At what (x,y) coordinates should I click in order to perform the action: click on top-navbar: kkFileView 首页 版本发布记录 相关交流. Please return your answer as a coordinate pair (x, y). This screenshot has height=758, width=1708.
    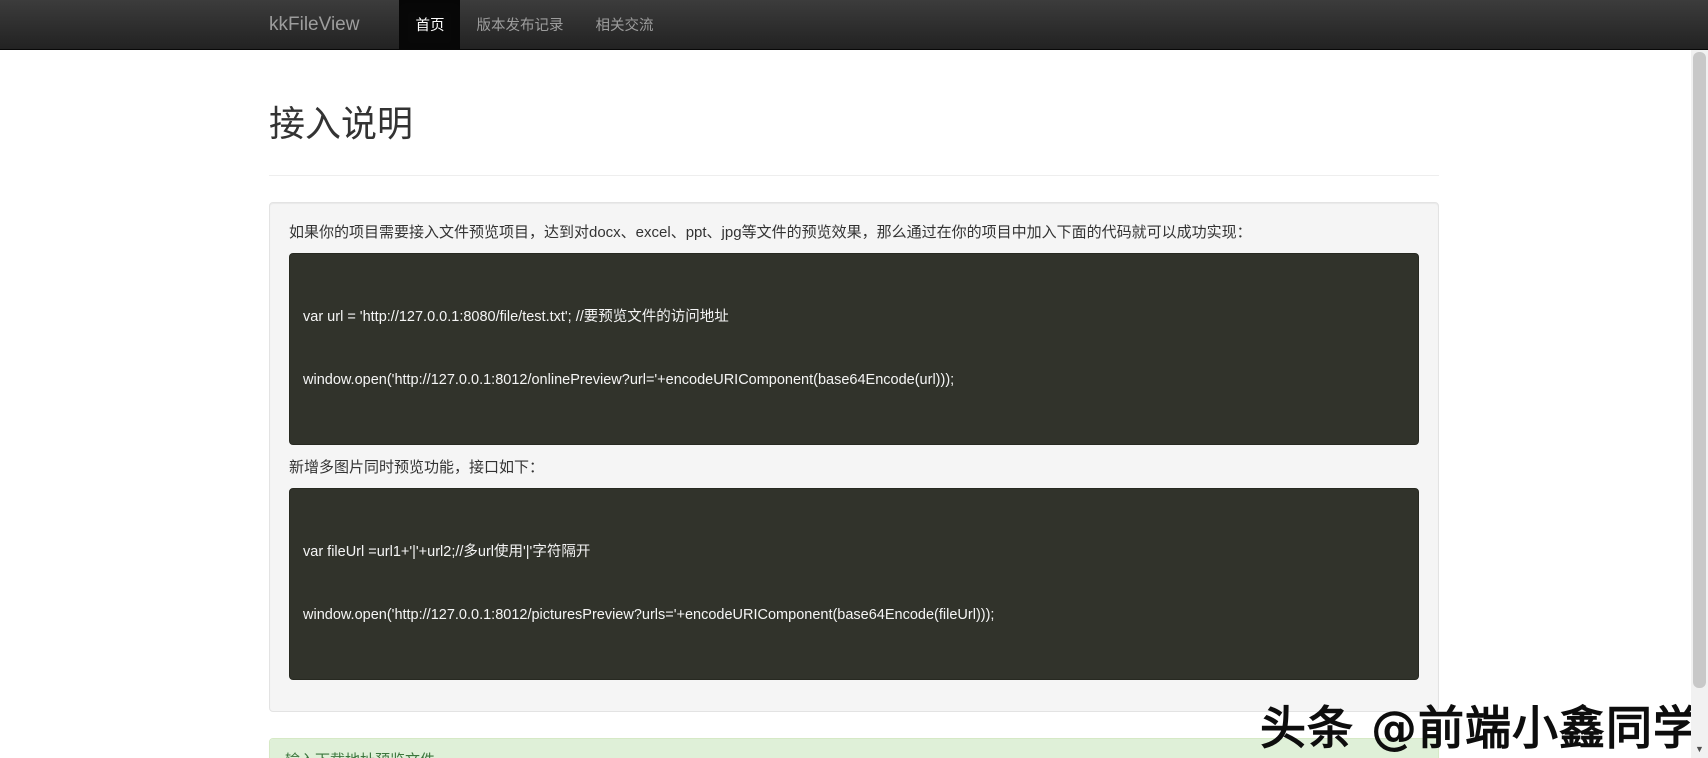
    Looking at the image, I should click on (854, 25).